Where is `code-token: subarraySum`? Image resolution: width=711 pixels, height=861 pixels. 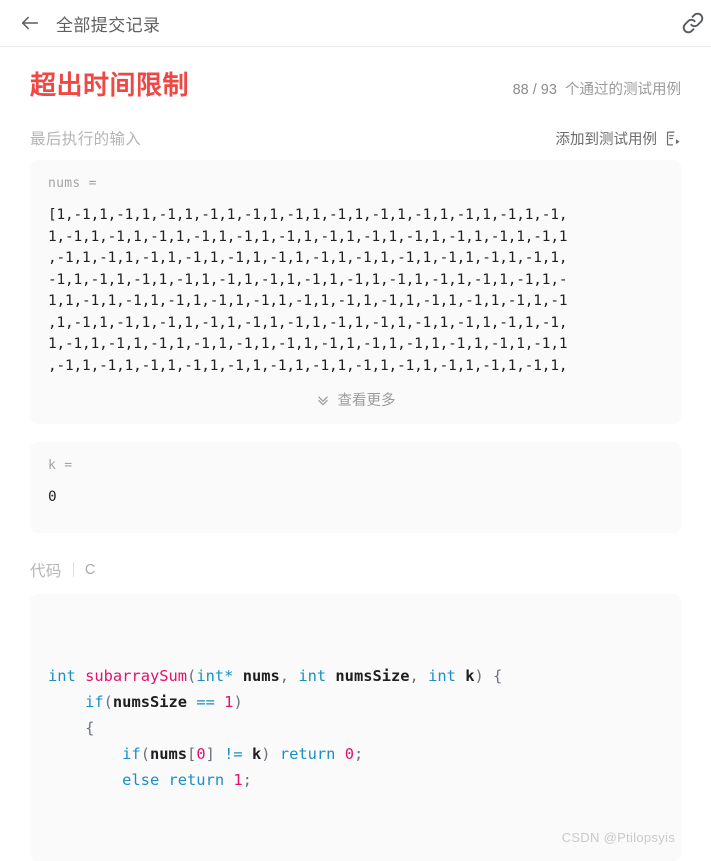
code-token: subarraySum is located at coordinates (136, 675).